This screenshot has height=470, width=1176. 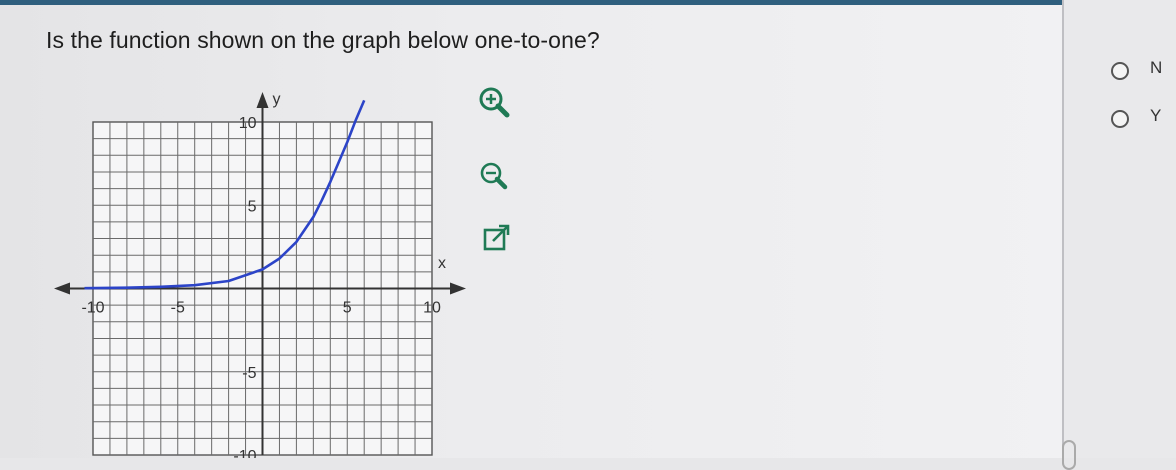 I want to click on y-axis-arrow, so click(x=262, y=100).